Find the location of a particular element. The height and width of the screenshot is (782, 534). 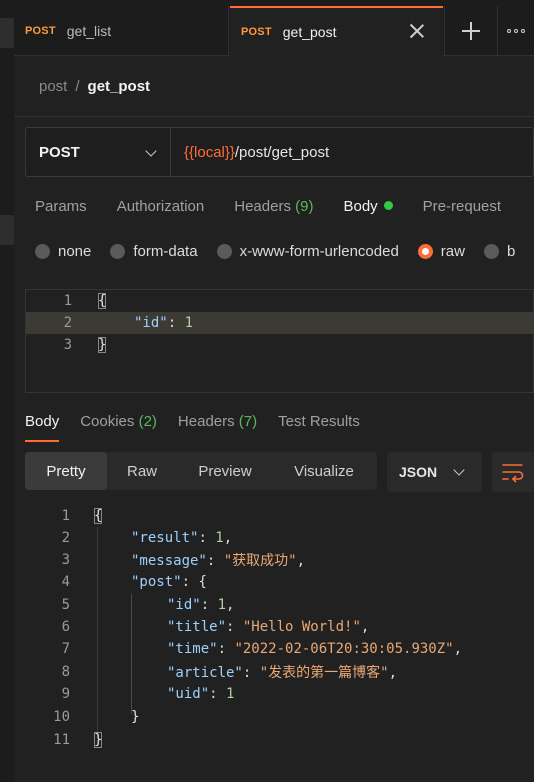

json-pair: "id": 1 is located at coordinates (163, 323).